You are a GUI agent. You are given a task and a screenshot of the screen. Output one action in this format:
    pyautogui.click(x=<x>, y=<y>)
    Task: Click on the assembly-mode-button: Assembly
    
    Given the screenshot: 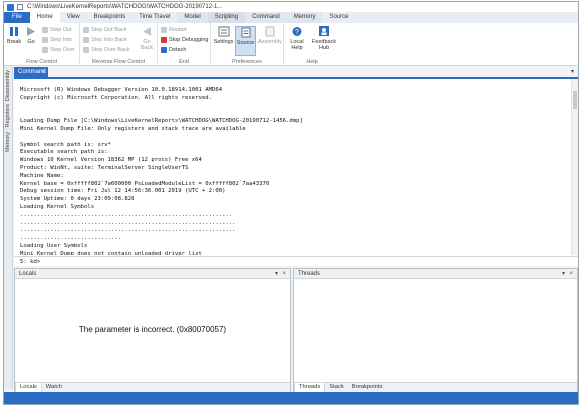 What is the action you would take?
    pyautogui.click(x=270, y=35)
    